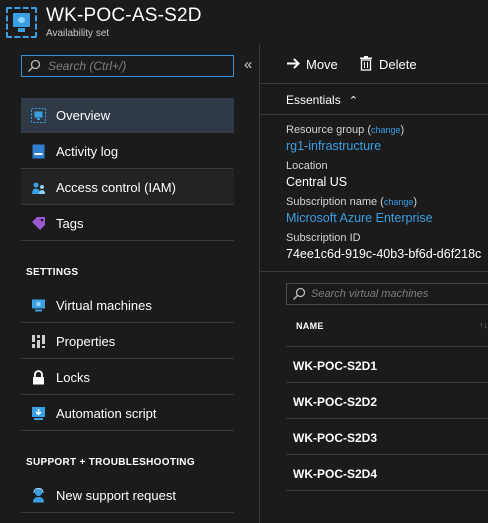 This screenshot has width=488, height=523. I want to click on menu-search-input, so click(138, 66).